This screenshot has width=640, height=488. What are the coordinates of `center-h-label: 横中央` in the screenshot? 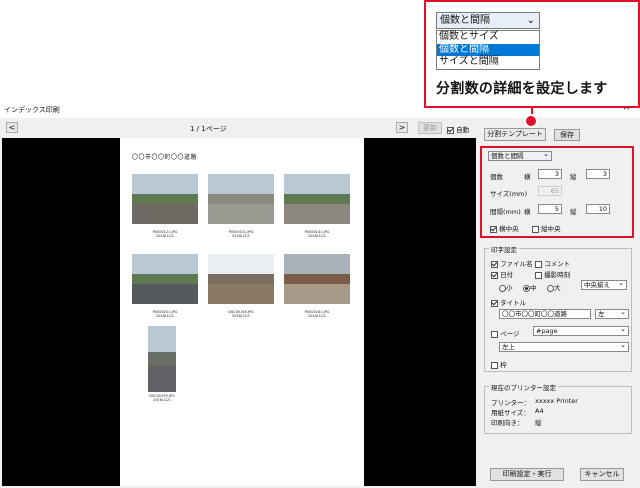 It's located at (509, 229).